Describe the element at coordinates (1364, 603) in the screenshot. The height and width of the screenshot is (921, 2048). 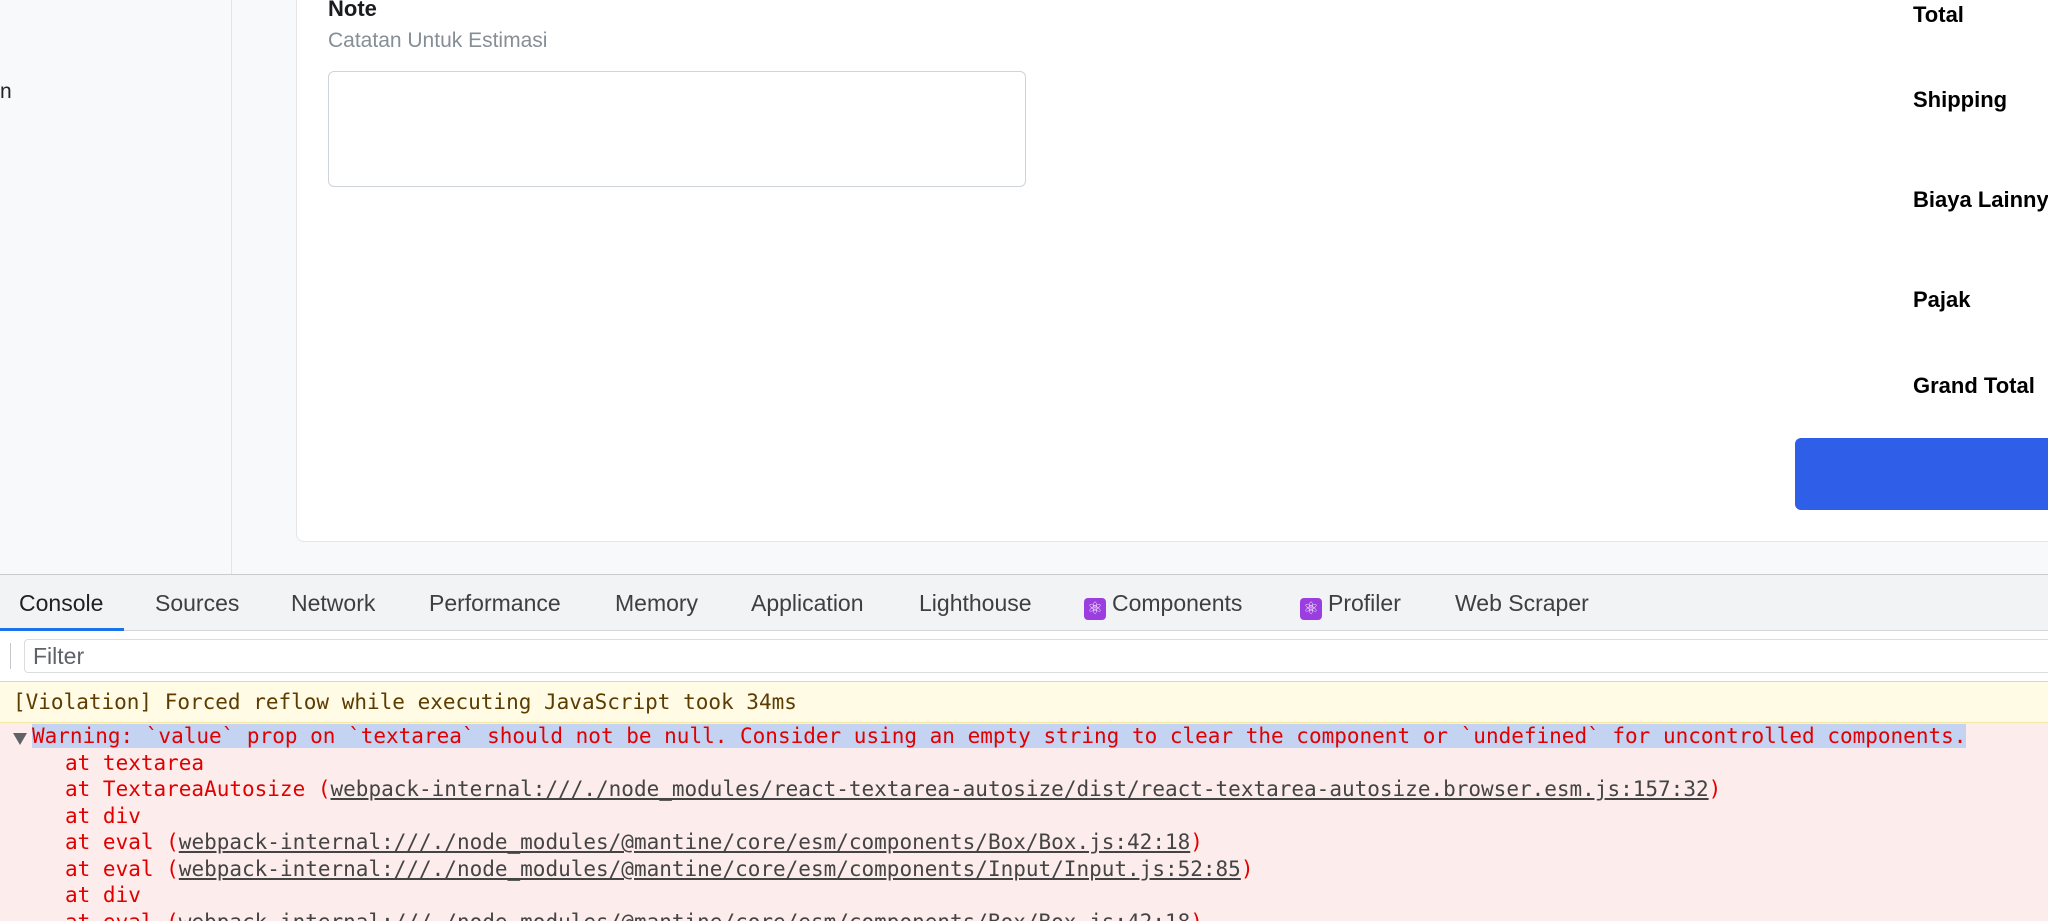
I see `tab-label: Profiler` at that location.